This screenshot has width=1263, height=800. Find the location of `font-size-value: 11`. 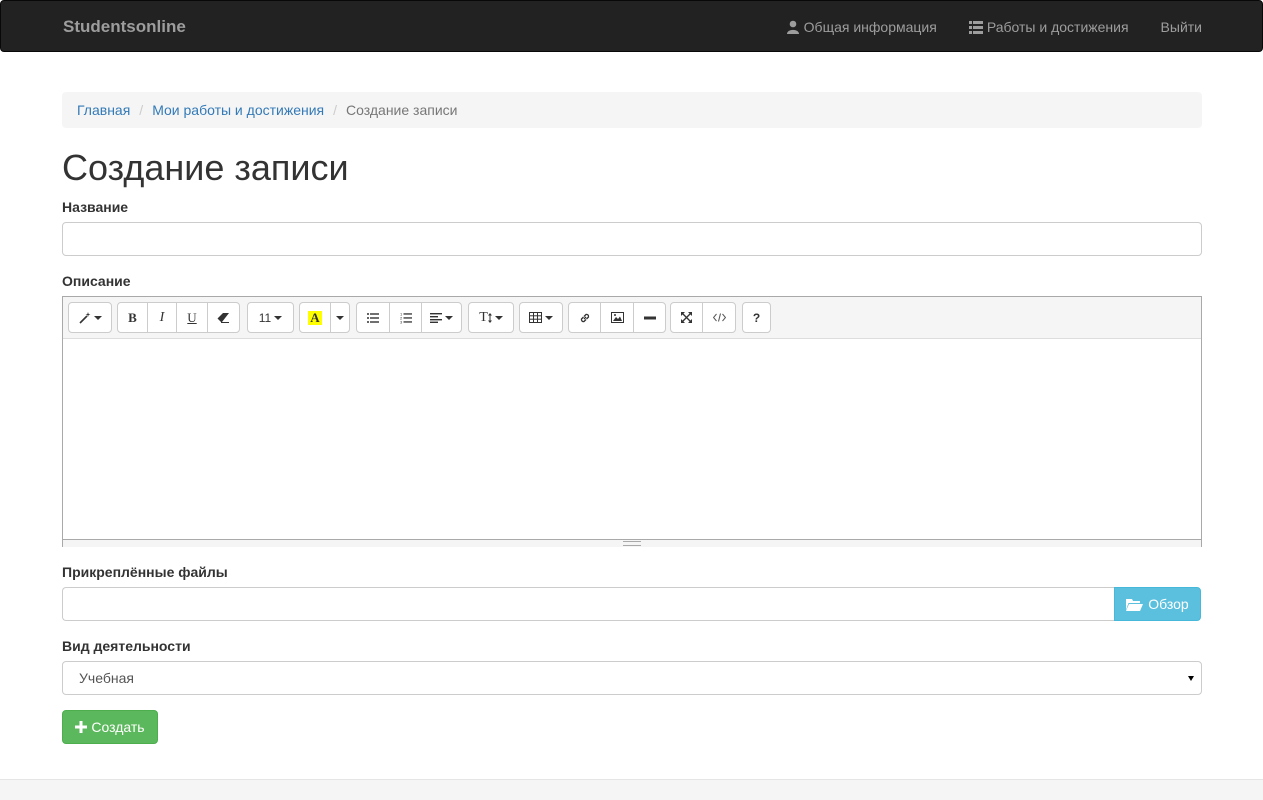

font-size-value: 11 is located at coordinates (265, 317).